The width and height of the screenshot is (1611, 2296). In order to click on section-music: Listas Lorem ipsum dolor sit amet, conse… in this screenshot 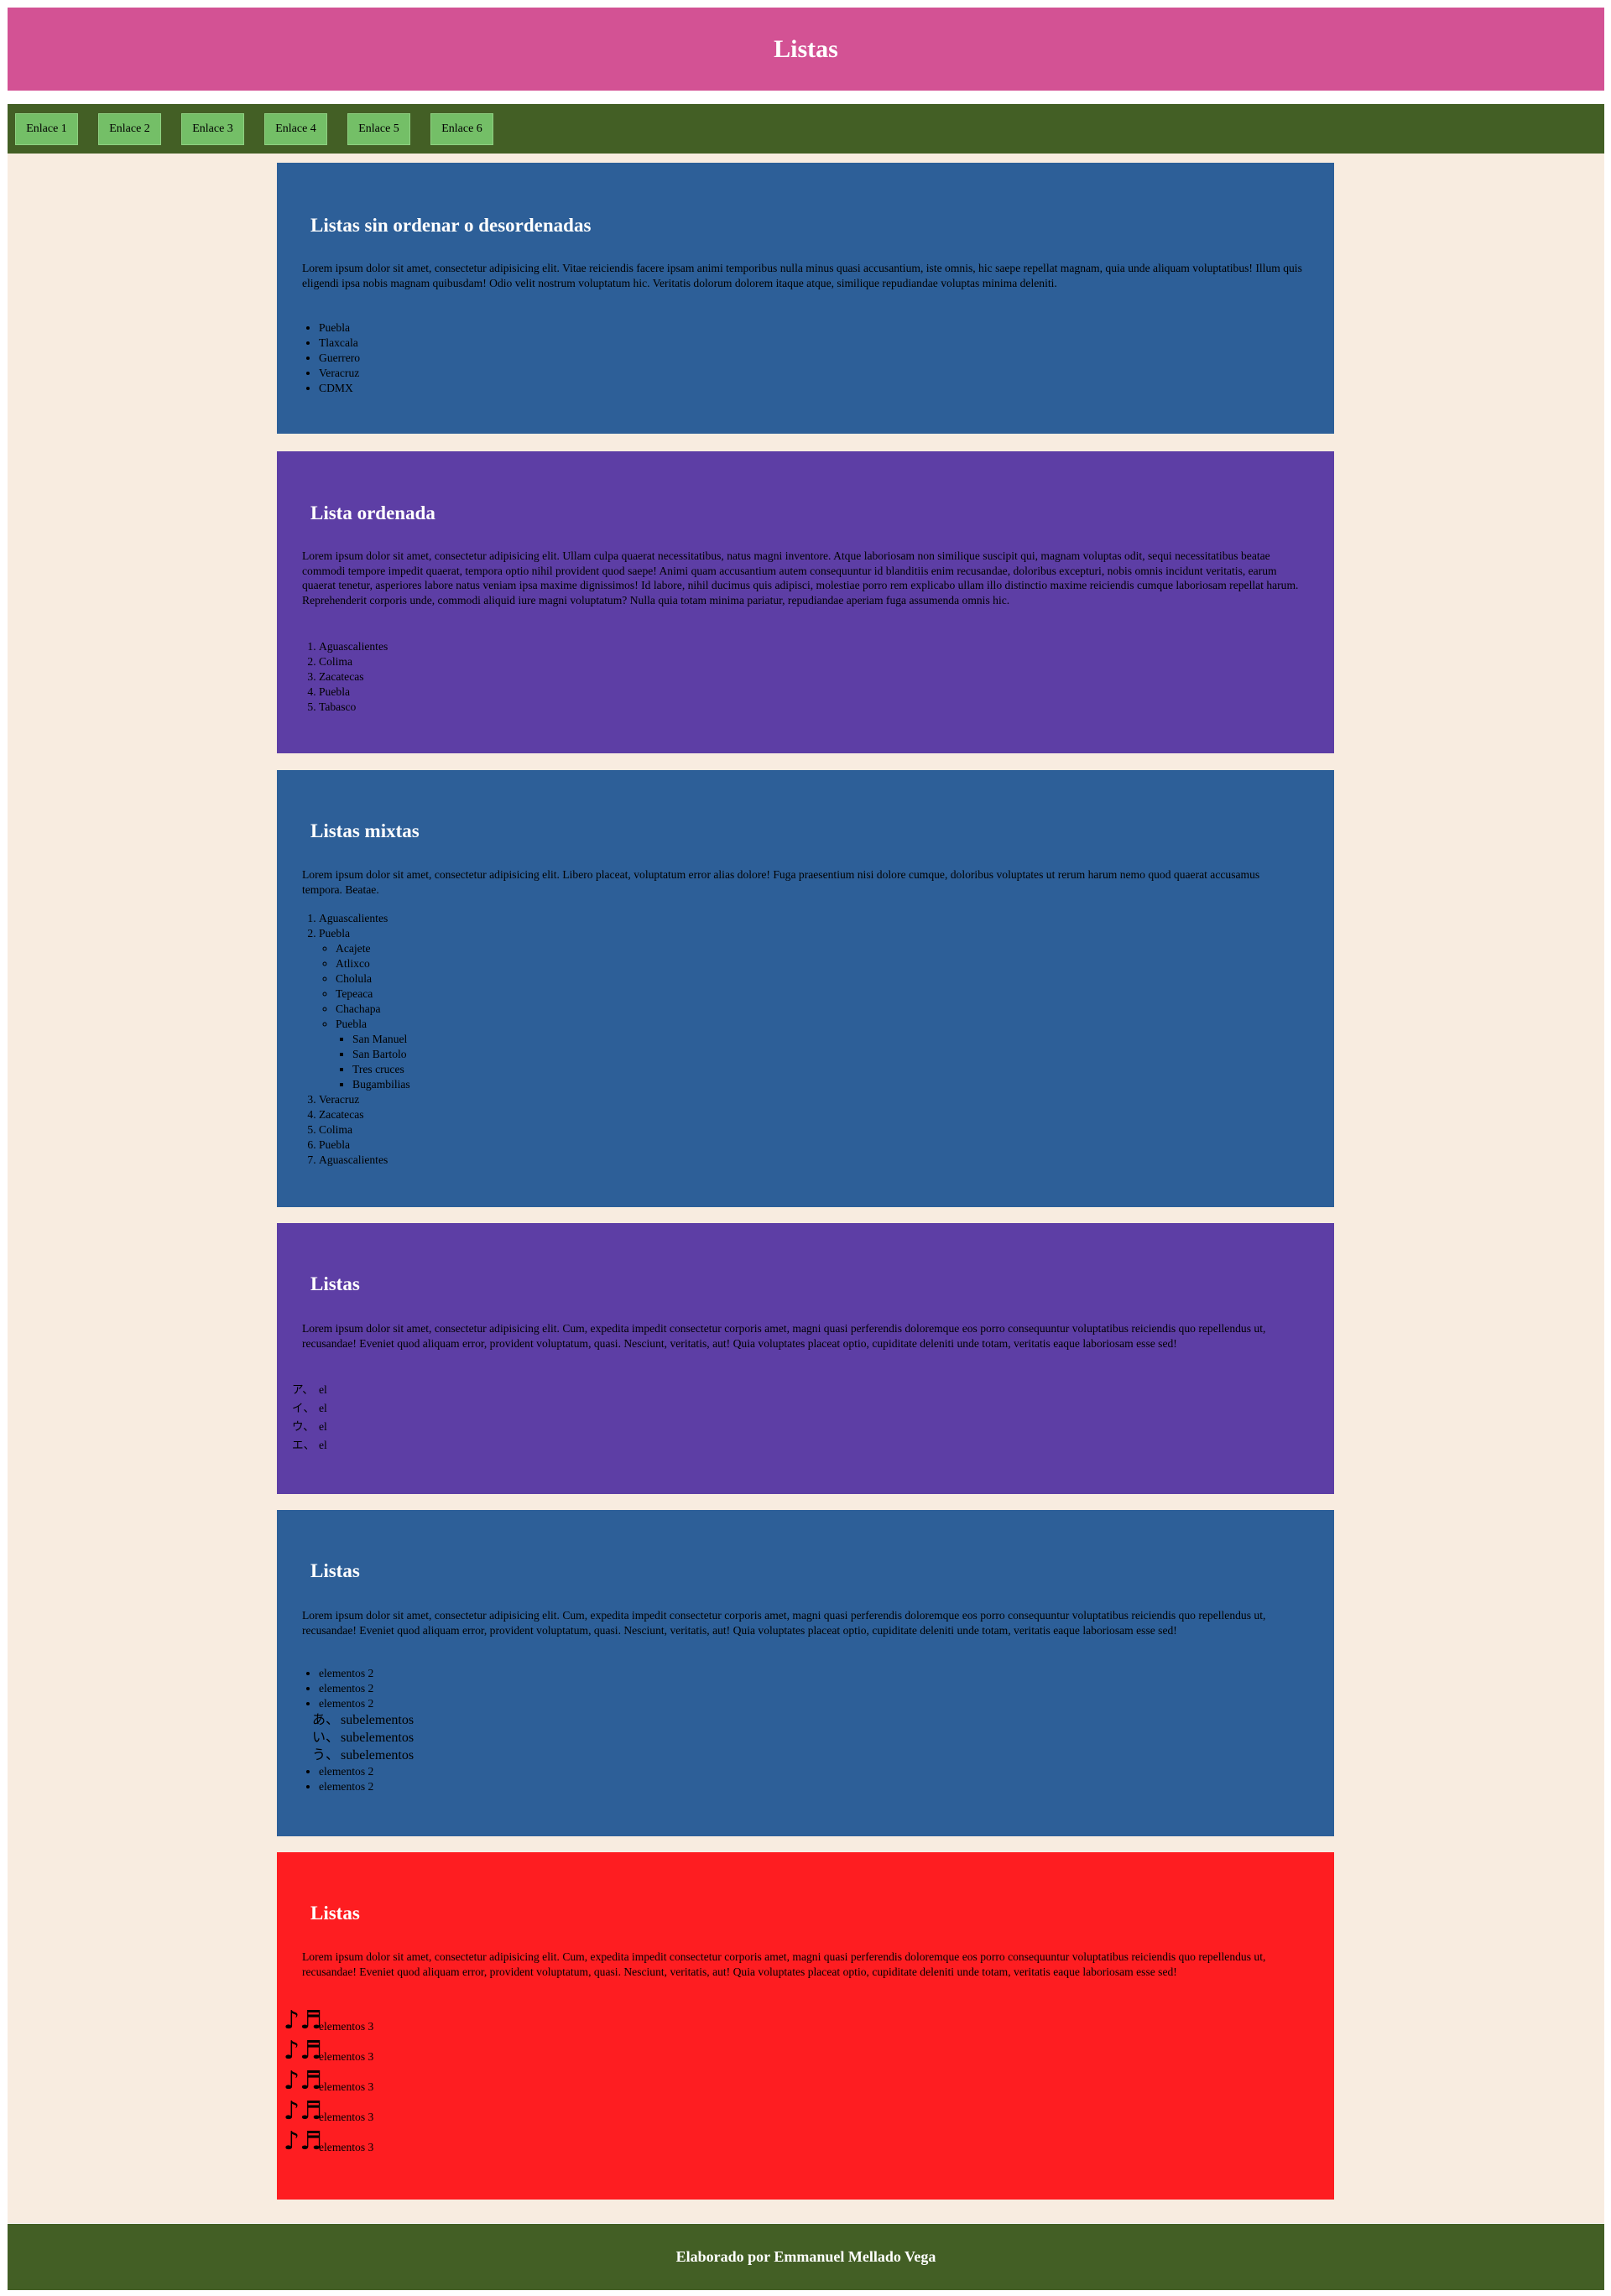, I will do `click(806, 2026)`.